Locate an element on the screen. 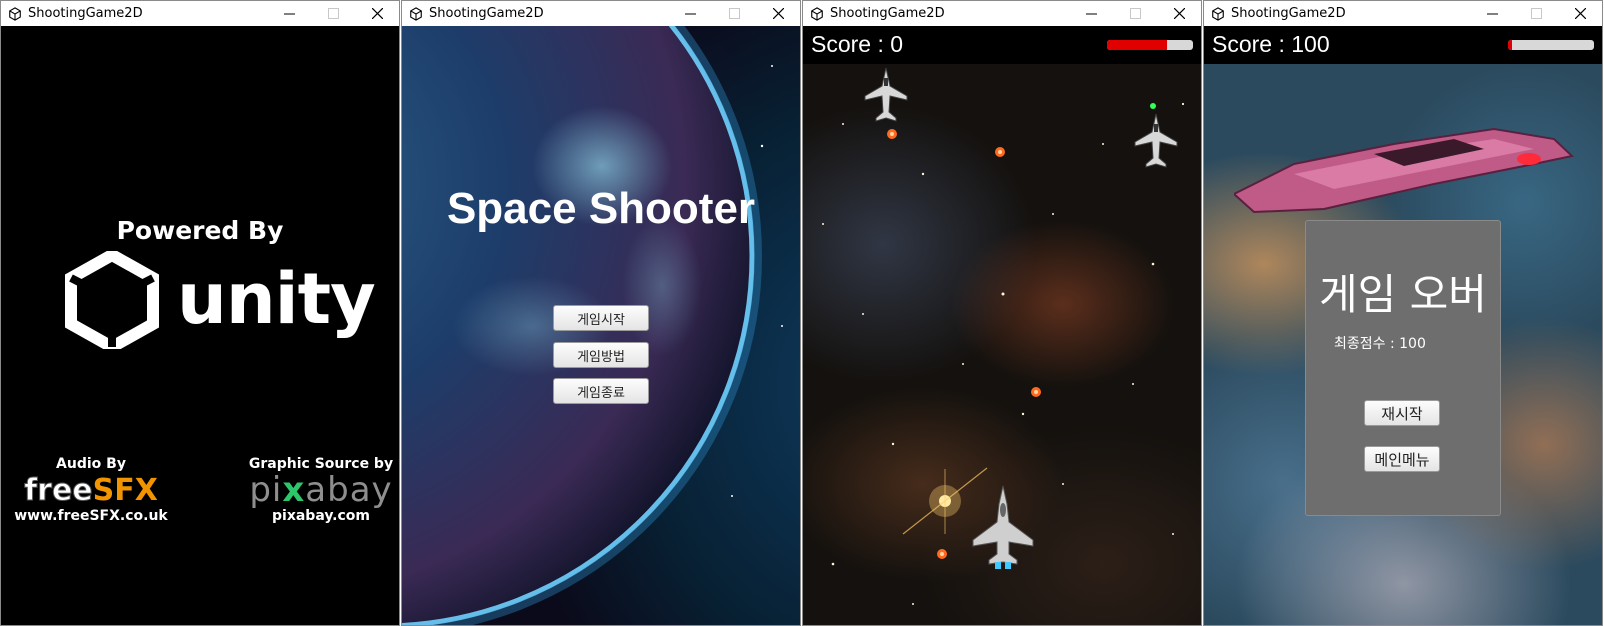 The height and width of the screenshot is (626, 1604). graphic-credit: Graphic Source by pixabay pixabay.com is located at coordinates (321, 490).